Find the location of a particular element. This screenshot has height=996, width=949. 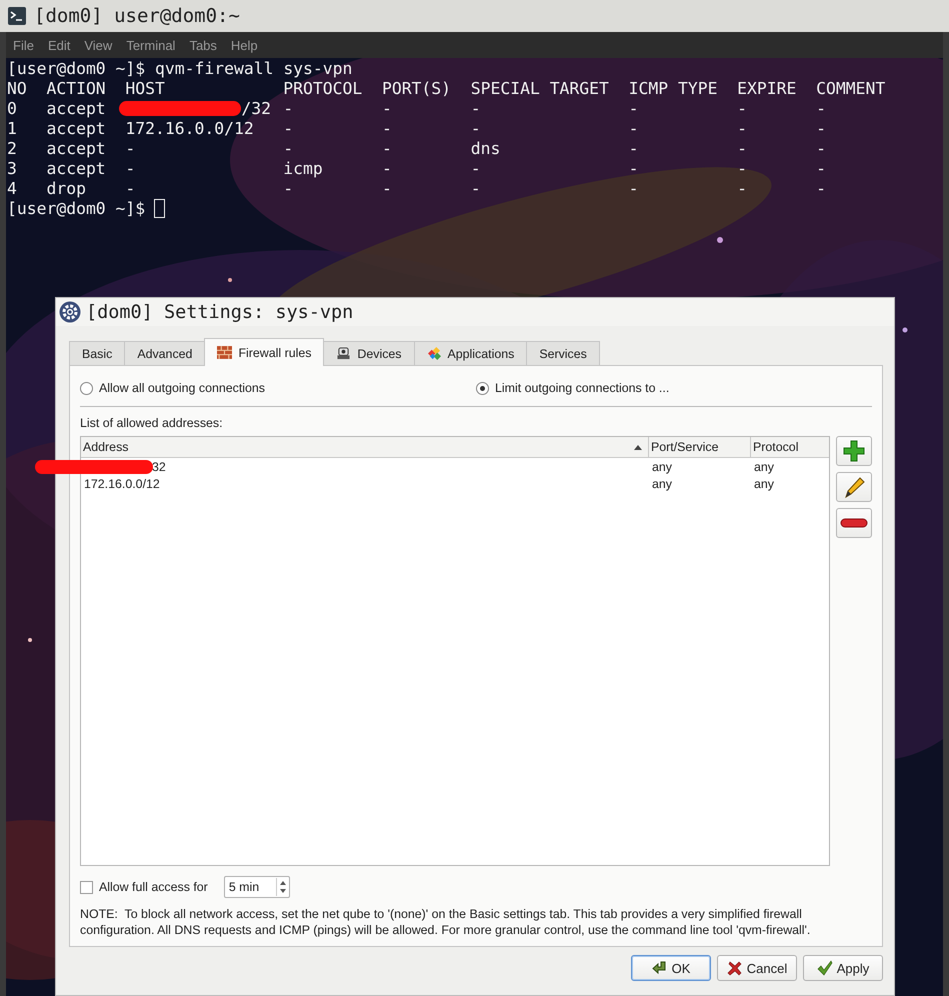

minus-icon is located at coordinates (854, 523).